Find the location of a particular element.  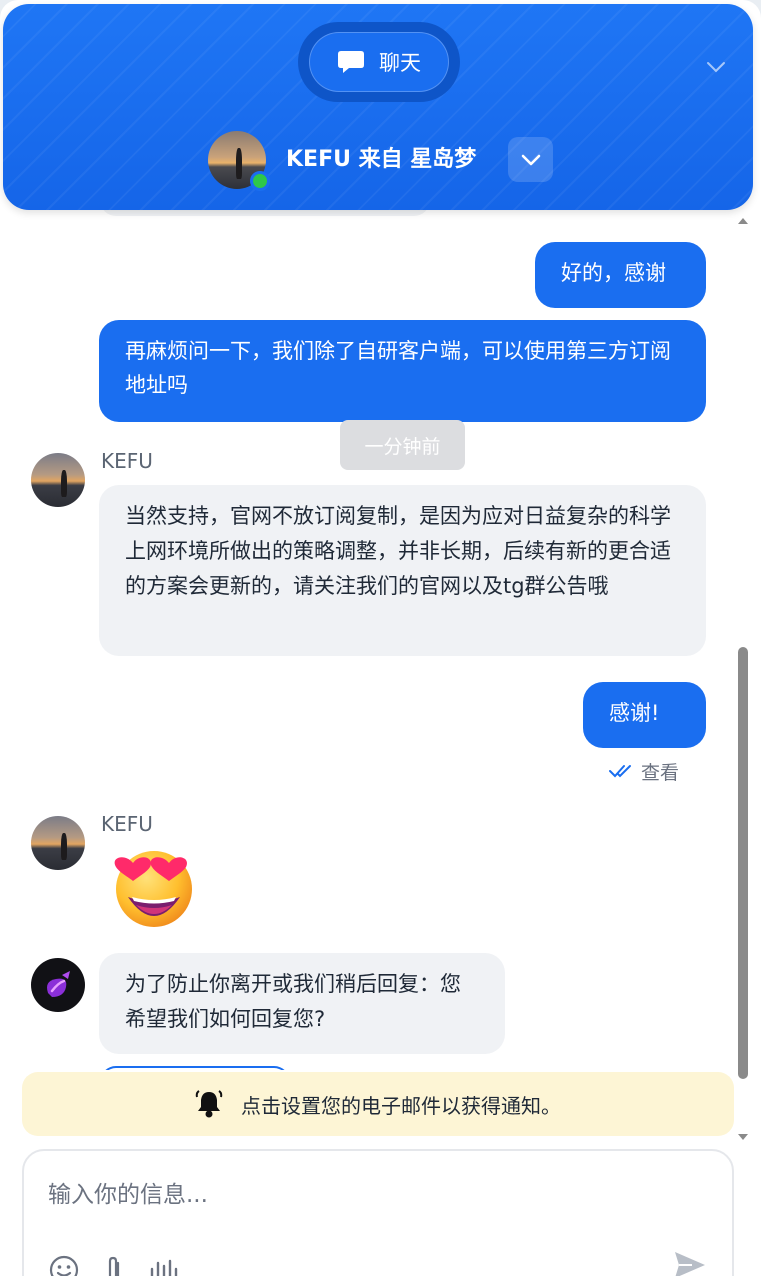

chat-bubble-icon is located at coordinates (351, 62).